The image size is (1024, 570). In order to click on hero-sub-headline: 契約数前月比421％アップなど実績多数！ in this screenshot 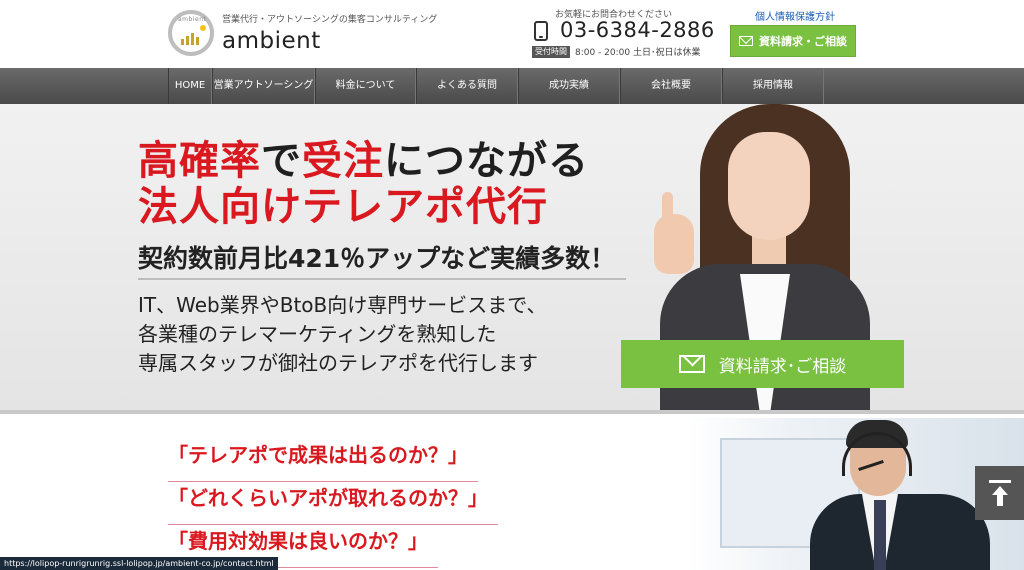, I will do `click(377, 258)`.